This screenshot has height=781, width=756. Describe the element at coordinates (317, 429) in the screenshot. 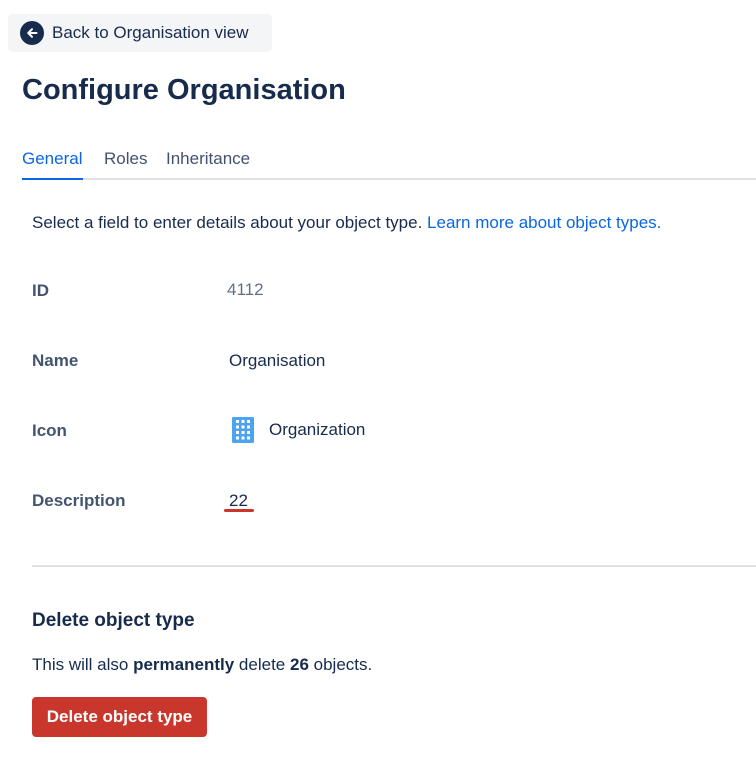

I see `icon-value: Organization` at that location.